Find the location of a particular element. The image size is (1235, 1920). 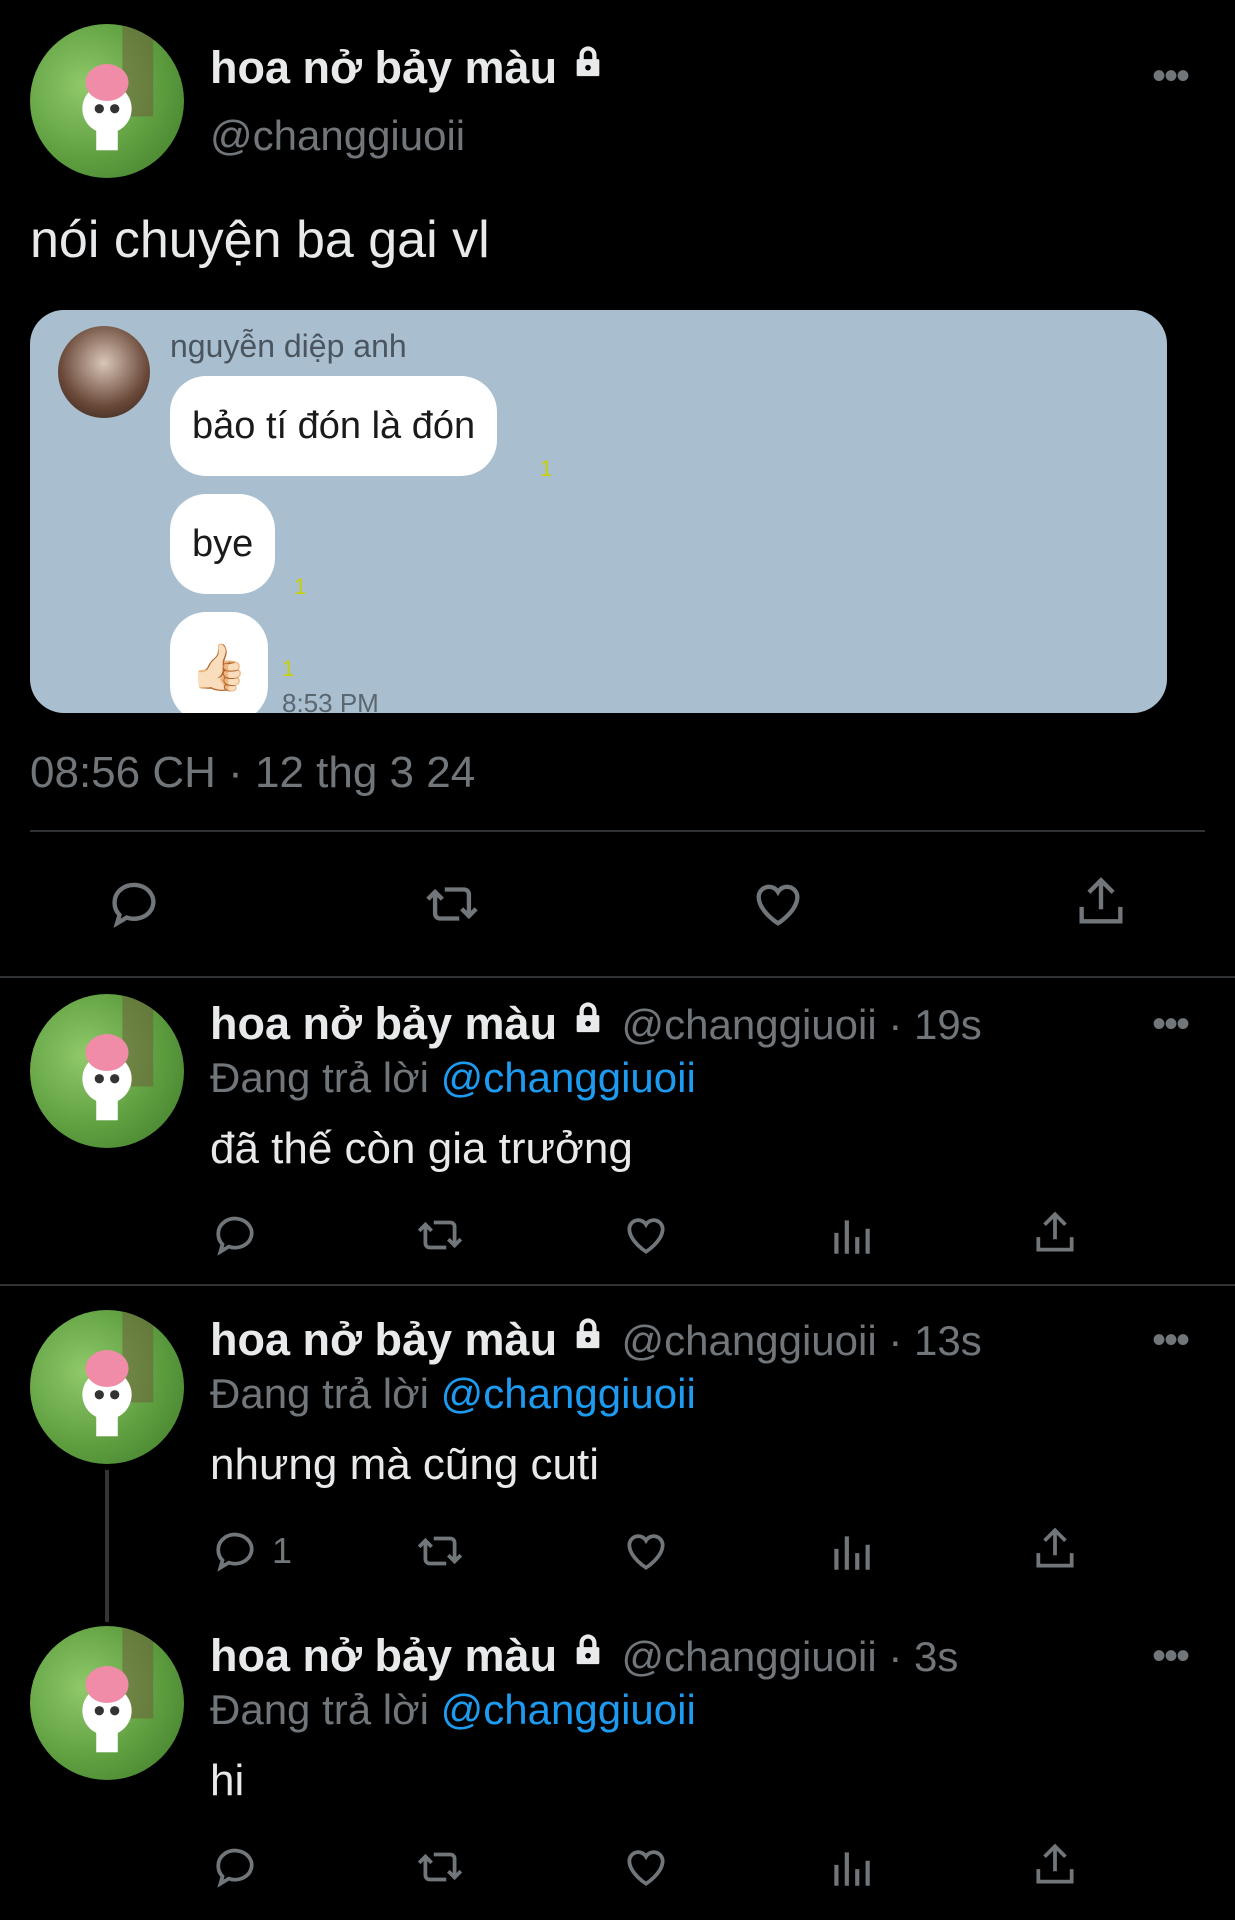

message-bubble: 👍🏻 is located at coordinates (219, 662).